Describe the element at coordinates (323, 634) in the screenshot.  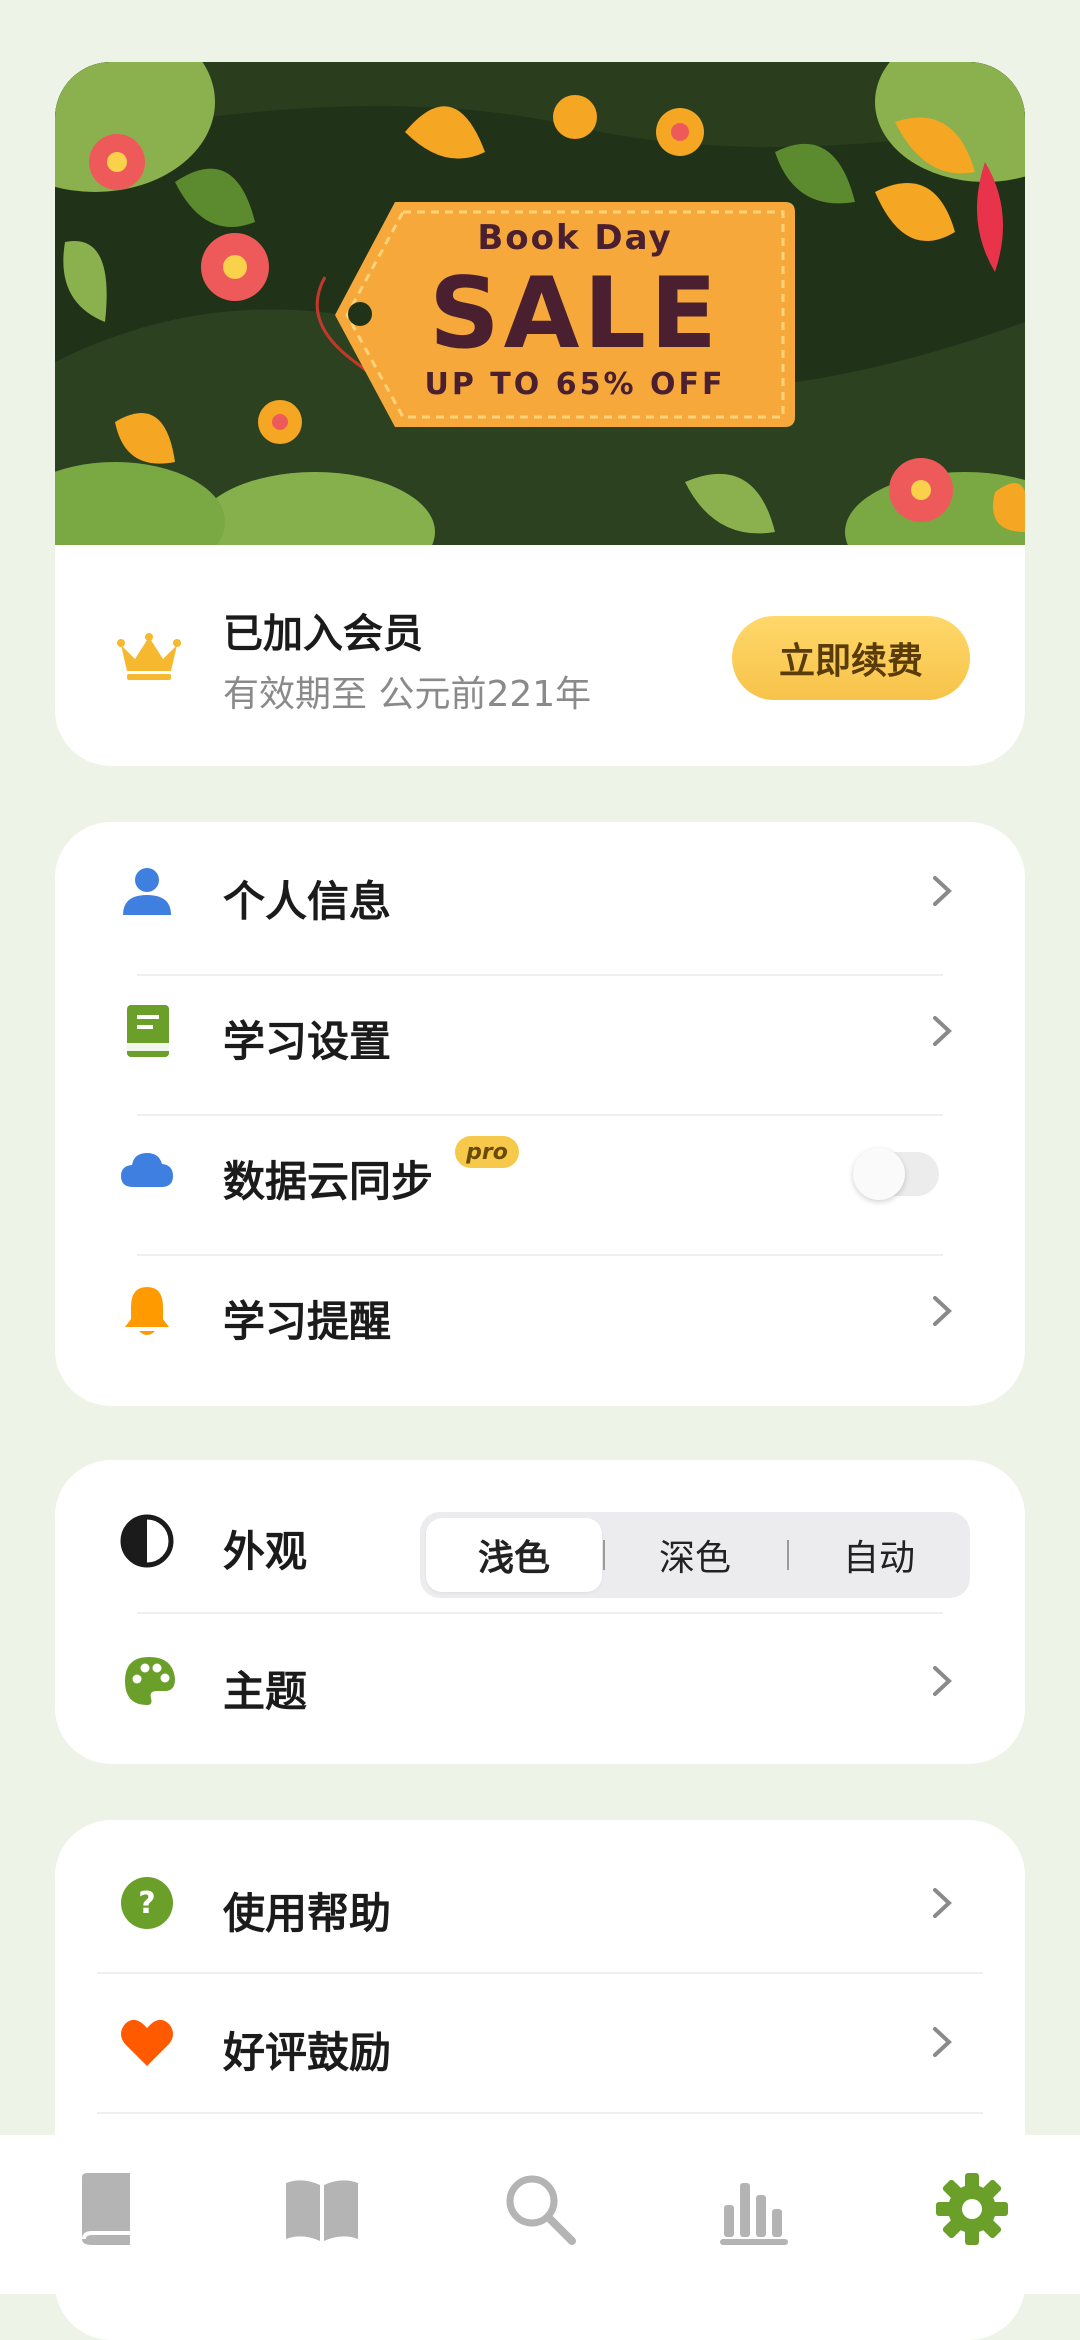
I see `membership-title: 已加入会员` at that location.